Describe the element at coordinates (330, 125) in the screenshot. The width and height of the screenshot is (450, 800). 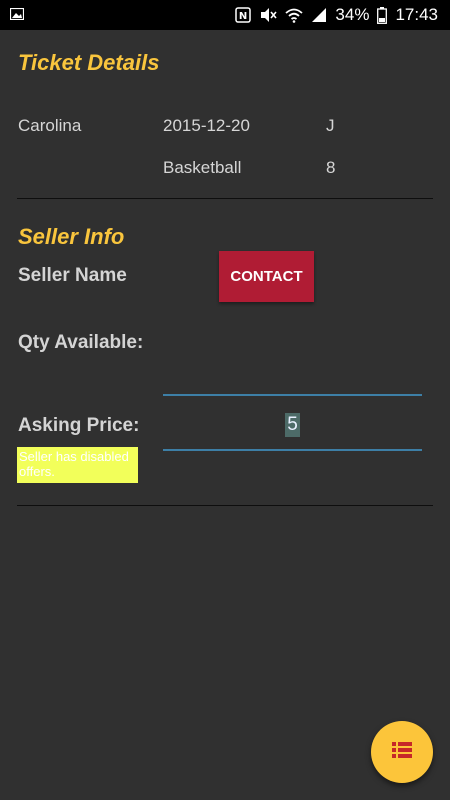
I see `section-value: J` at that location.